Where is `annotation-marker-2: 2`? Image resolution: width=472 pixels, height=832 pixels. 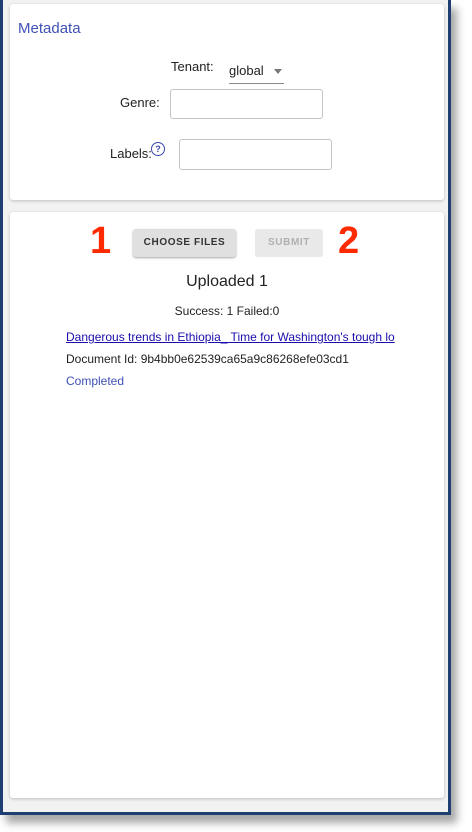
annotation-marker-2: 2 is located at coordinates (349, 241).